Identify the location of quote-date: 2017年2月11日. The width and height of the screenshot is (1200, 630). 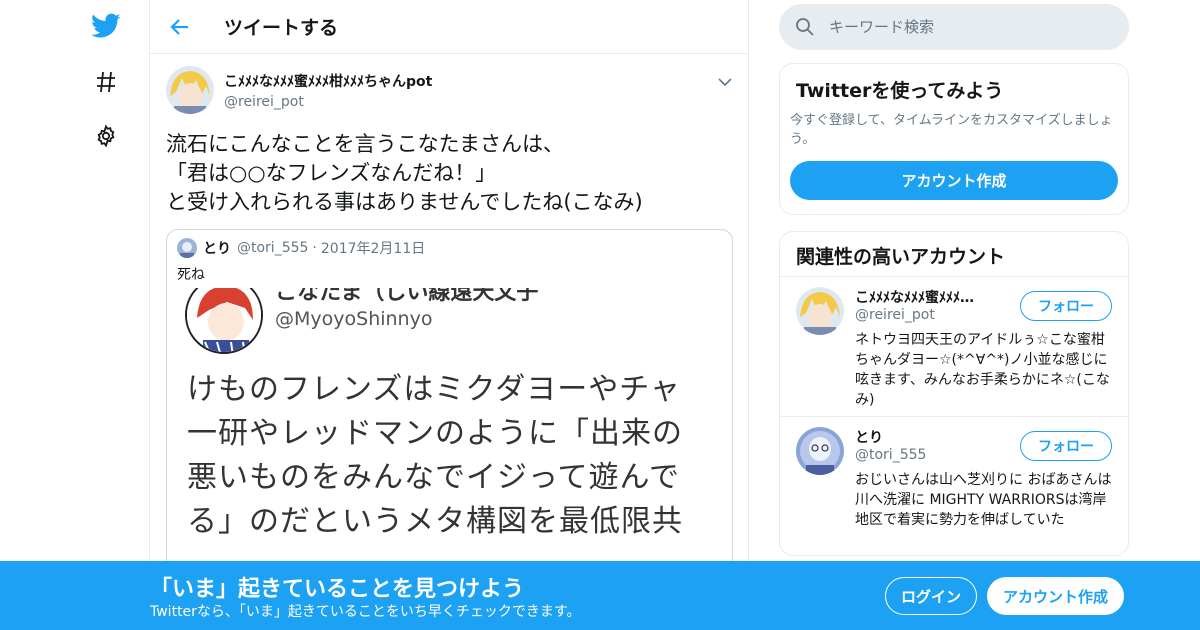
(373, 249).